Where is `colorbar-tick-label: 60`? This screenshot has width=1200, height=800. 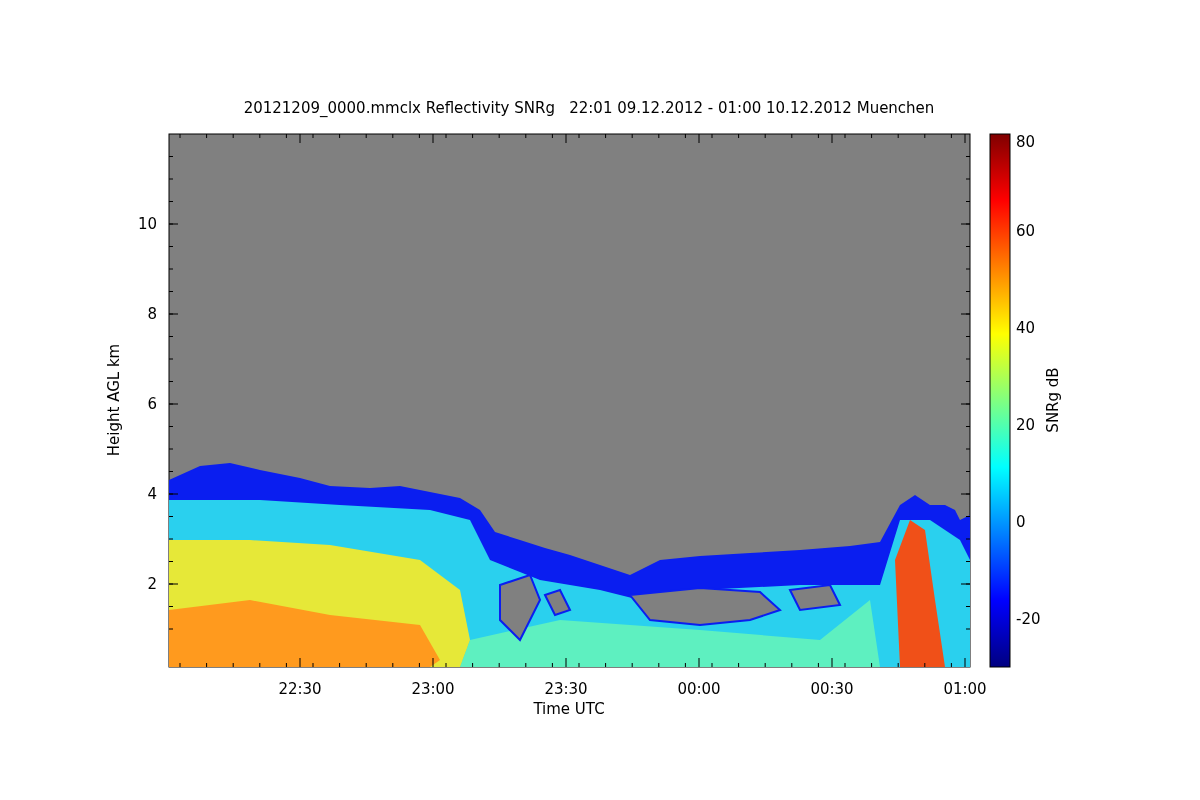 colorbar-tick-label: 60 is located at coordinates (1026, 230).